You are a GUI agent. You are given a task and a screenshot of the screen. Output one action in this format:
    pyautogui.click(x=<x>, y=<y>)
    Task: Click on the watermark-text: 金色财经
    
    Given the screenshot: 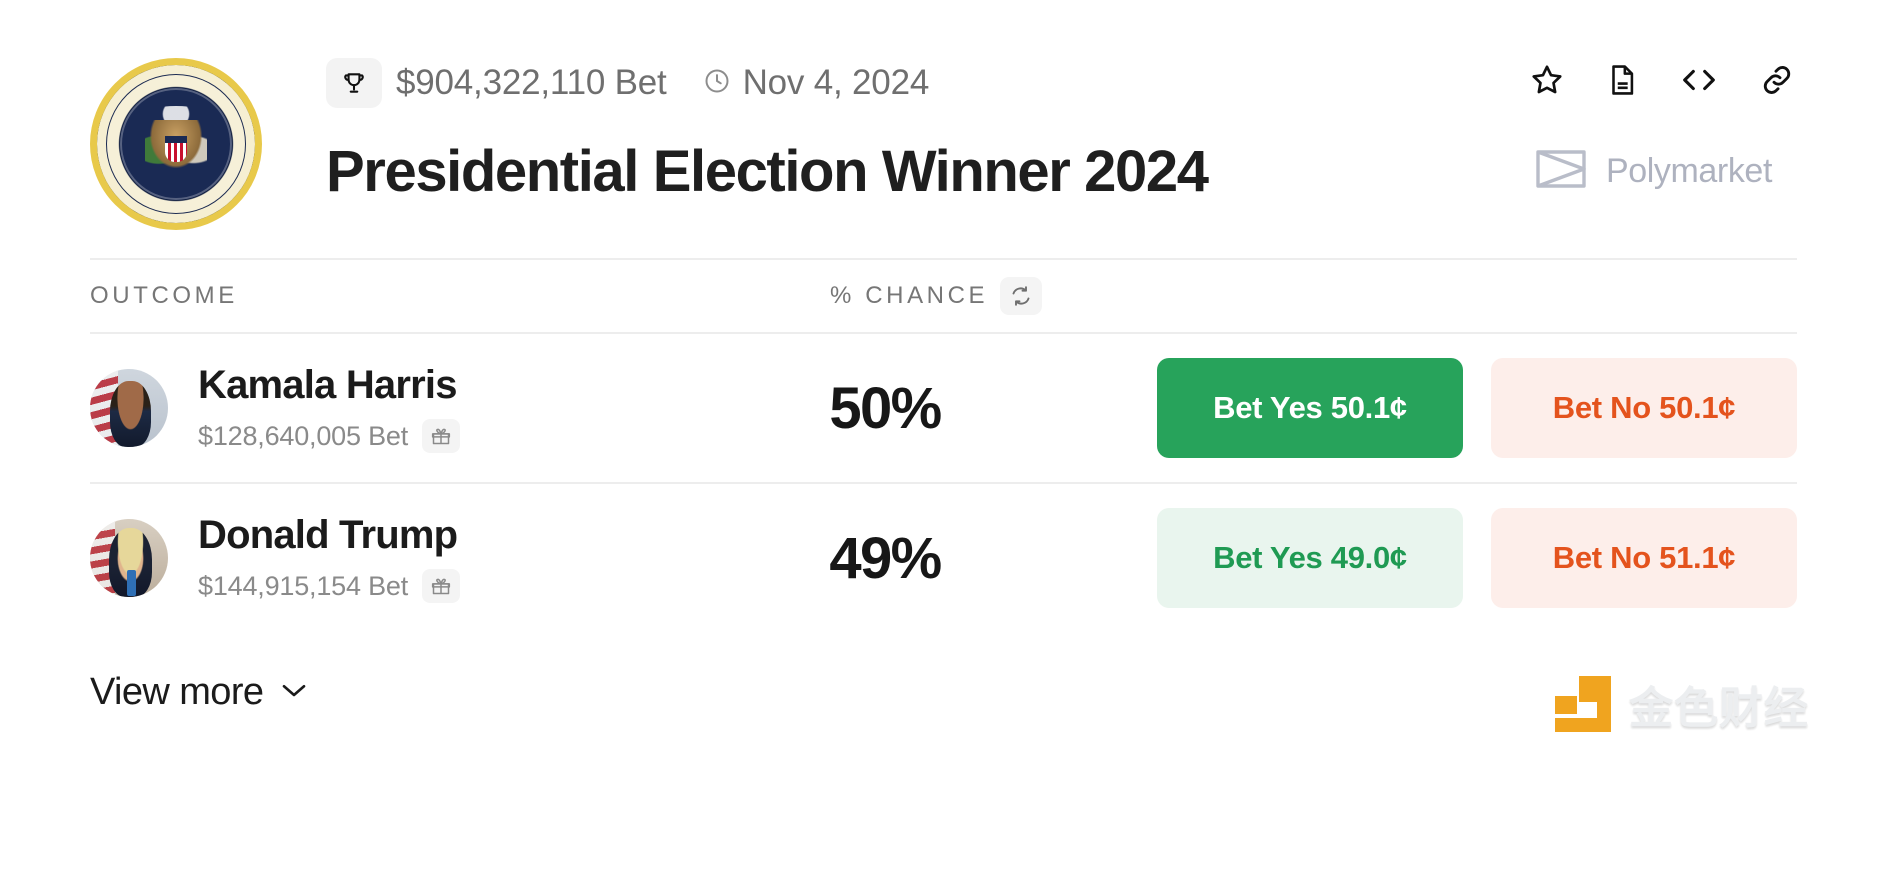 What is the action you would take?
    pyautogui.click(x=1719, y=708)
    